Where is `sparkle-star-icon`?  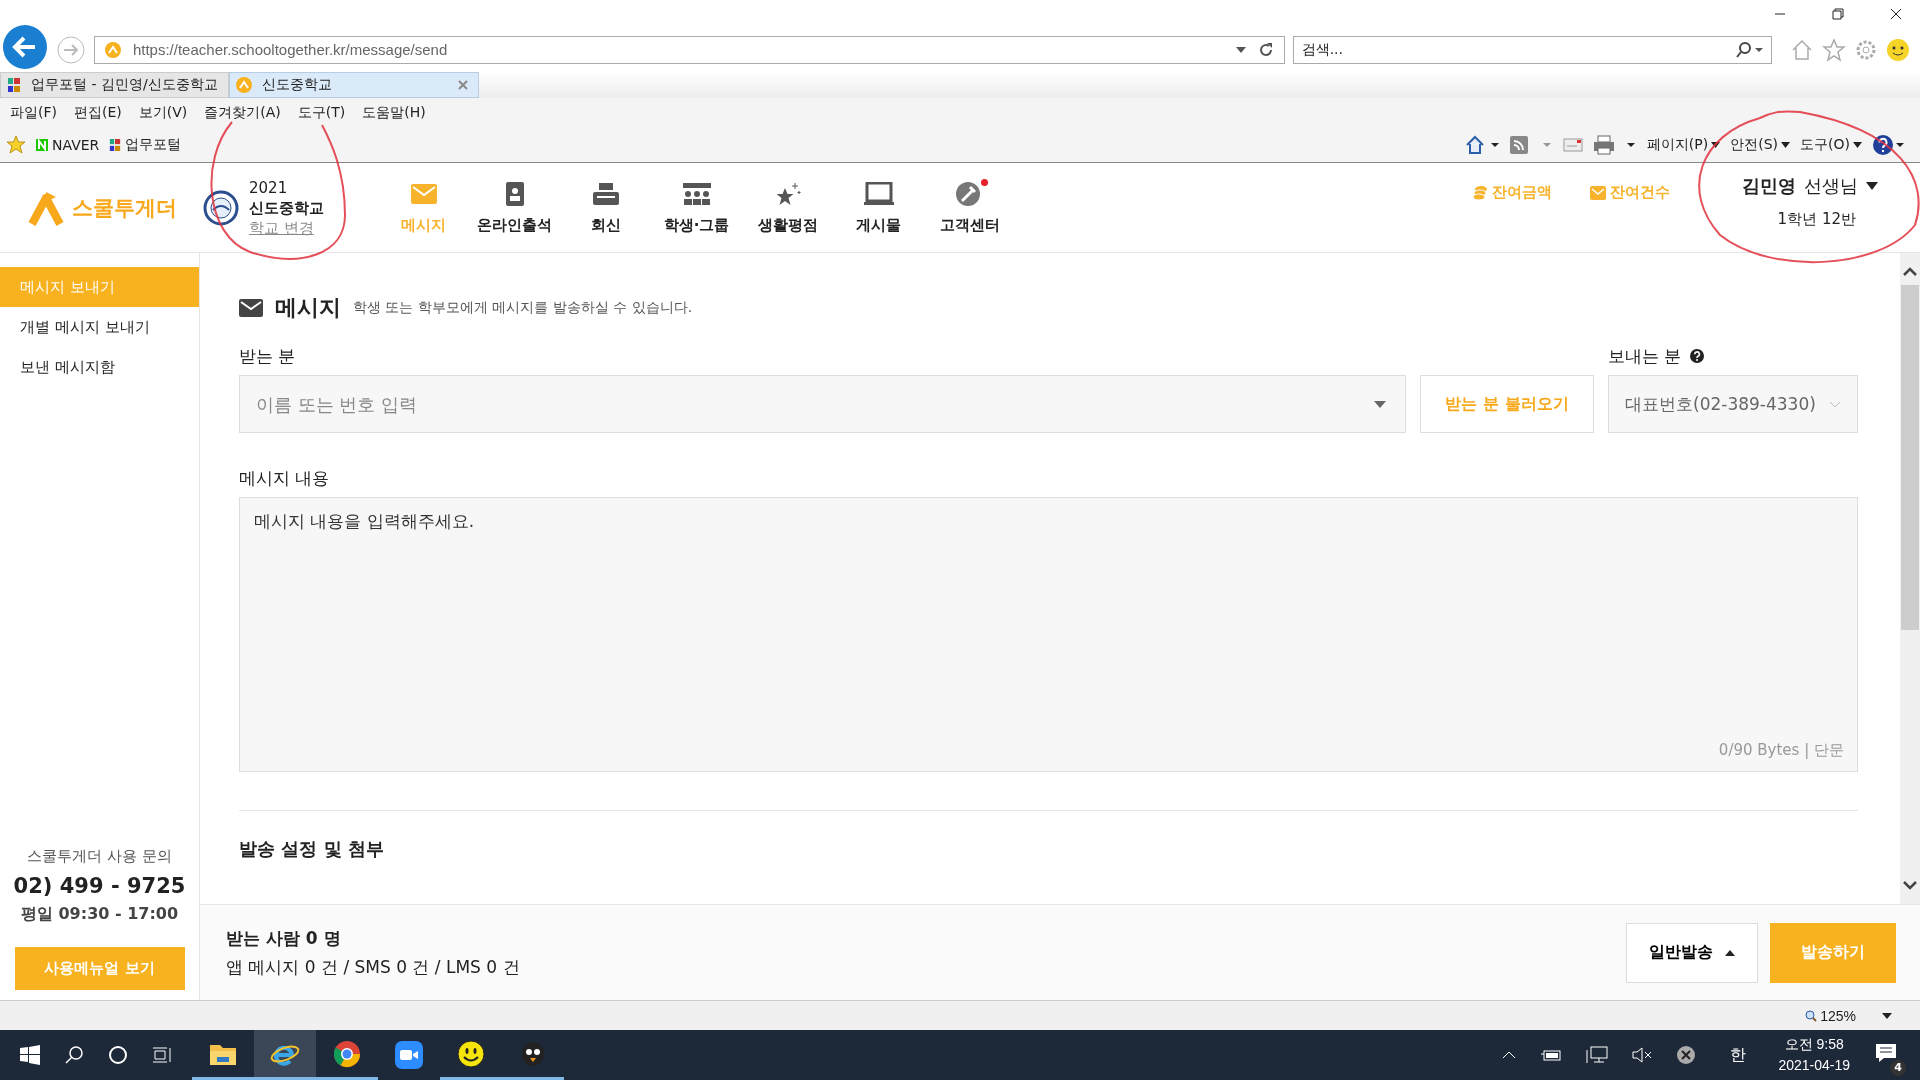
sparkle-star-icon is located at coordinates (787, 194).